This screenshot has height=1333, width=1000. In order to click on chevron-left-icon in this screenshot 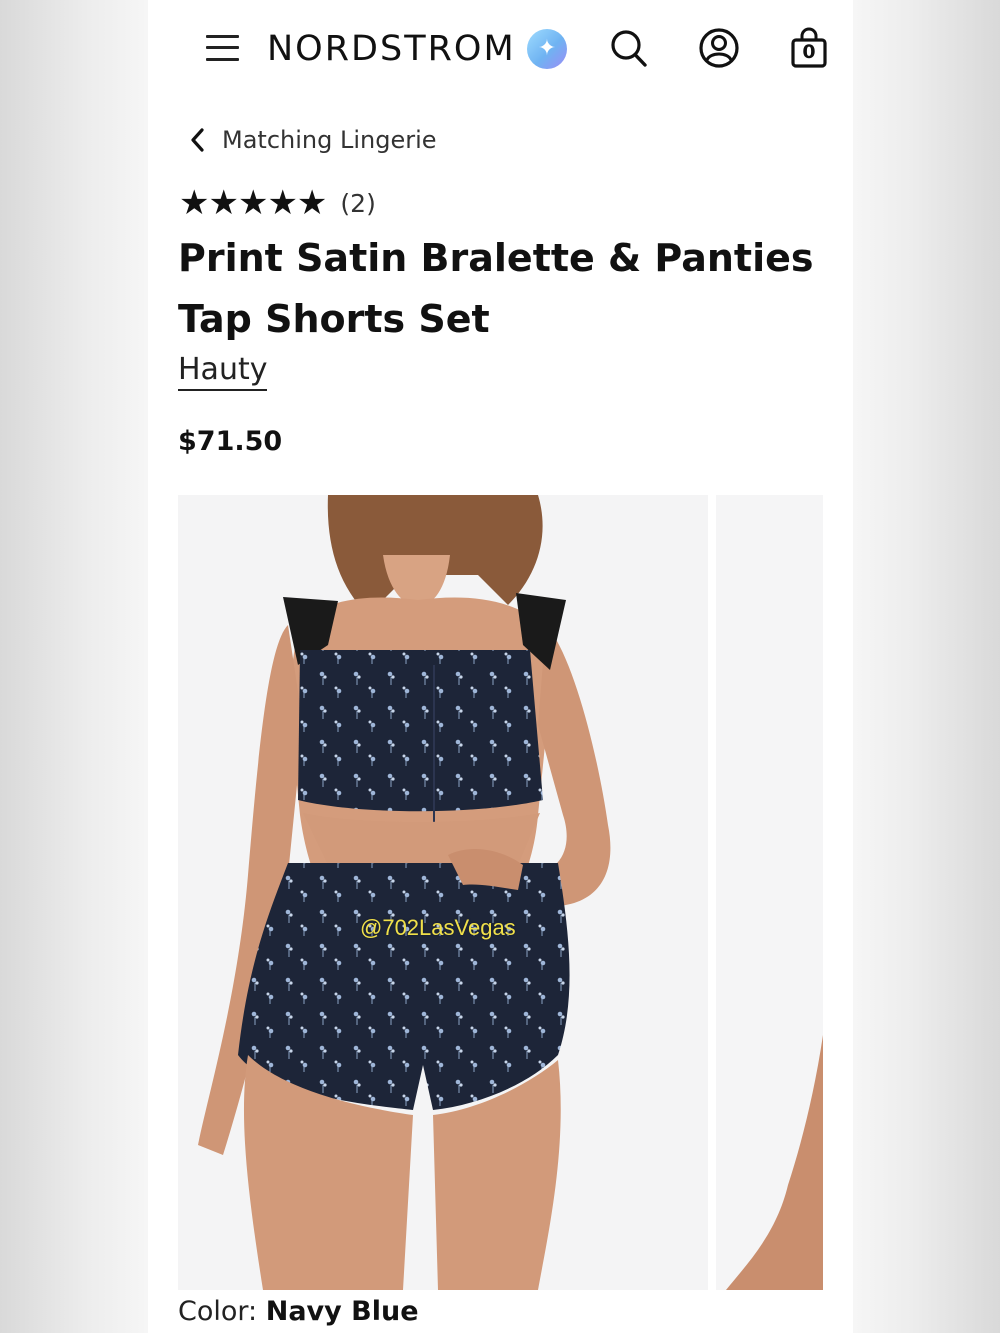, I will do `click(197, 140)`.